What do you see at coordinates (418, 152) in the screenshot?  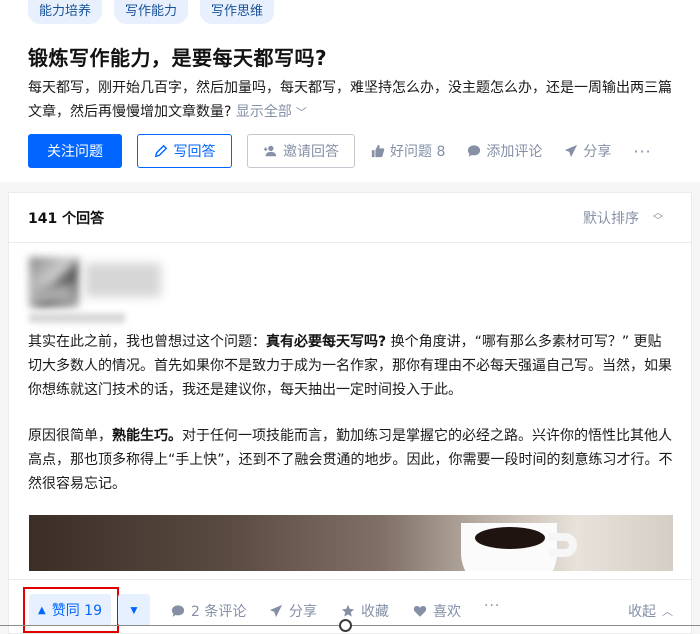 I see `good-question-label: 好问题 8` at bounding box center [418, 152].